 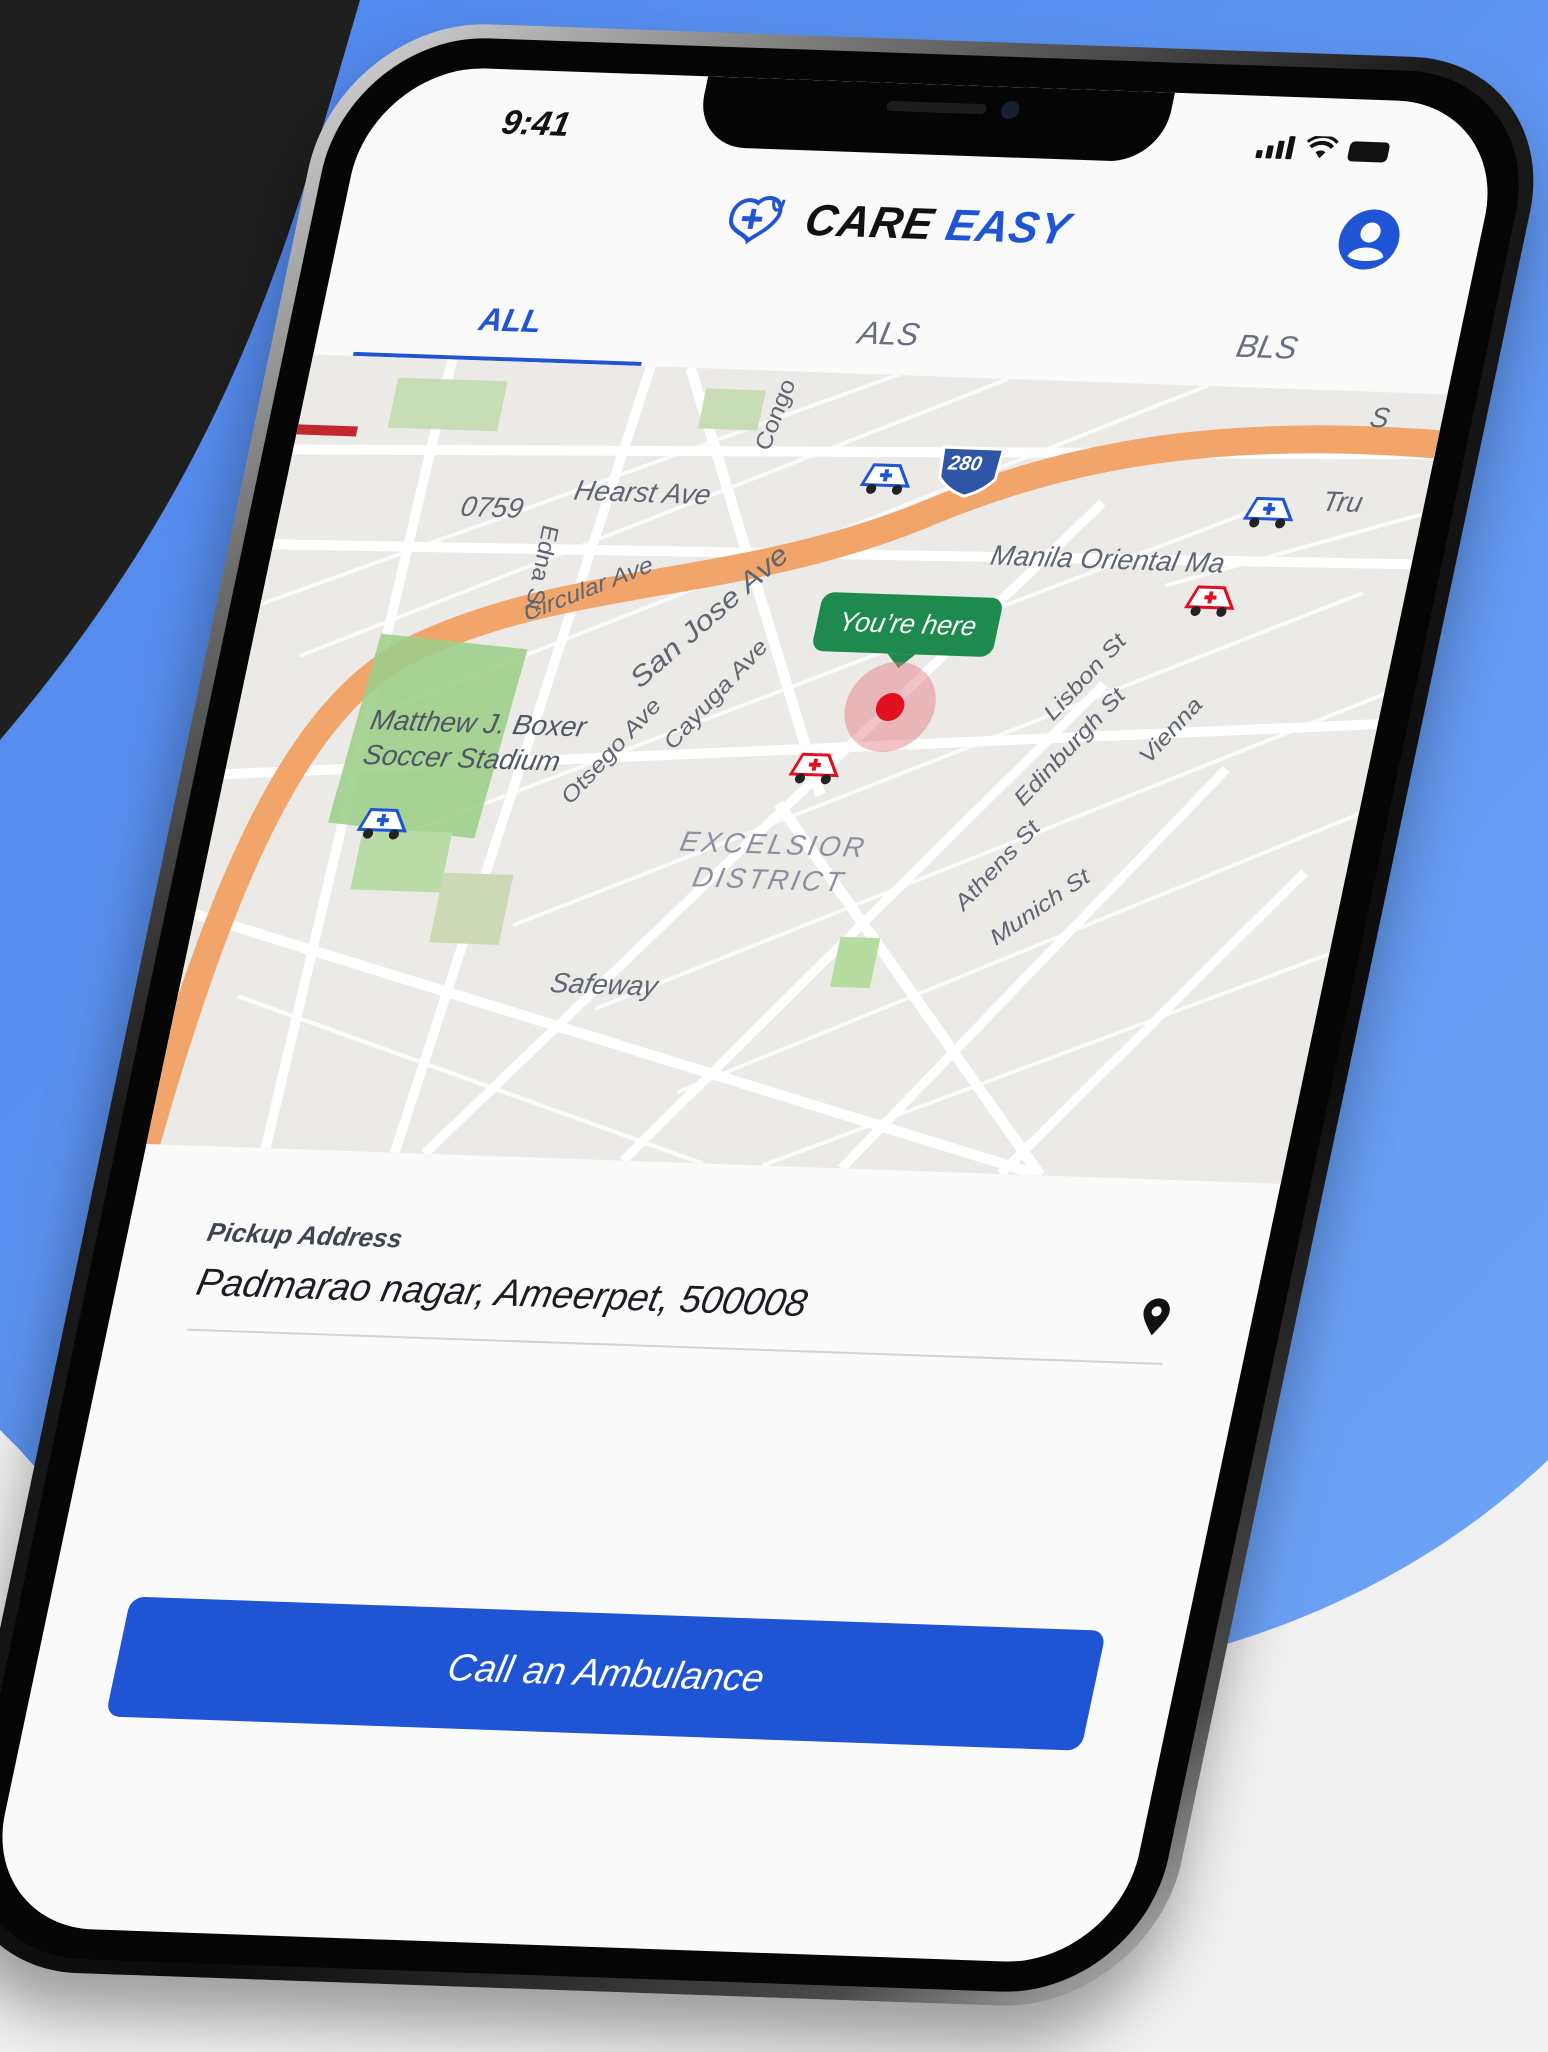 I want to click on front-camera, so click(x=1010, y=110).